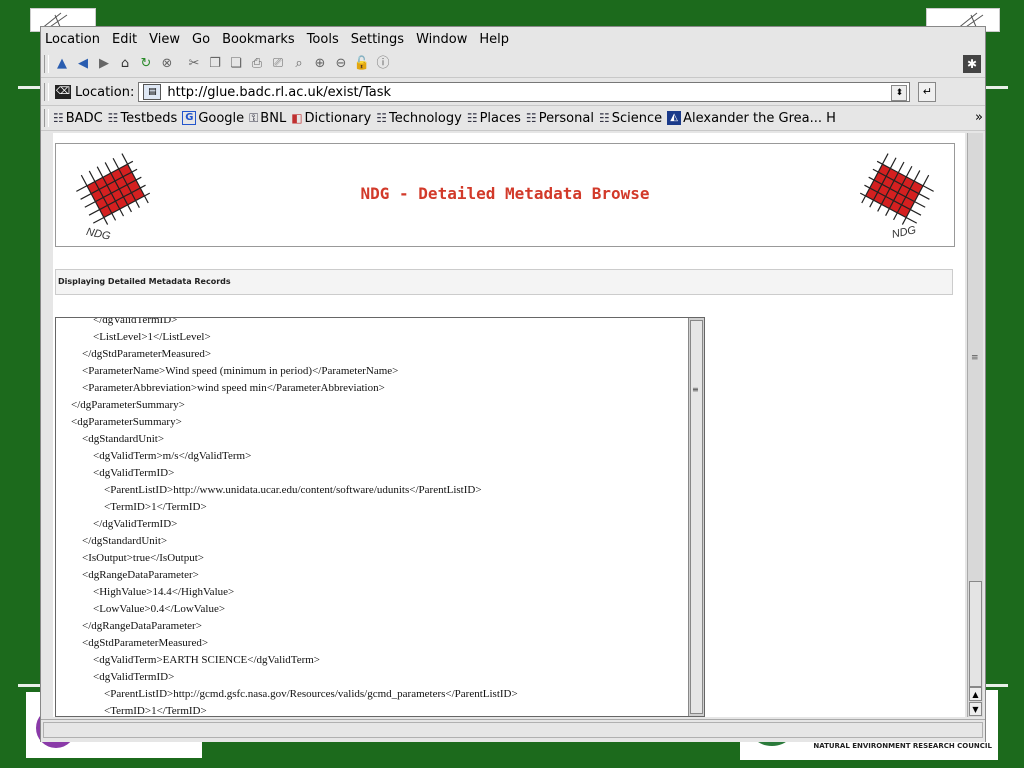  I want to click on xml-line: <HighValue>14.4</HighValue>, so click(147, 592).